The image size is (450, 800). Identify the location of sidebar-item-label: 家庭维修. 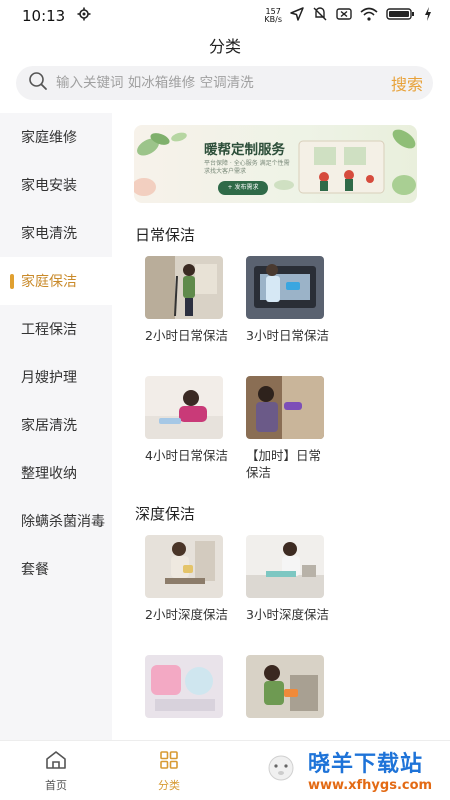
(49, 138).